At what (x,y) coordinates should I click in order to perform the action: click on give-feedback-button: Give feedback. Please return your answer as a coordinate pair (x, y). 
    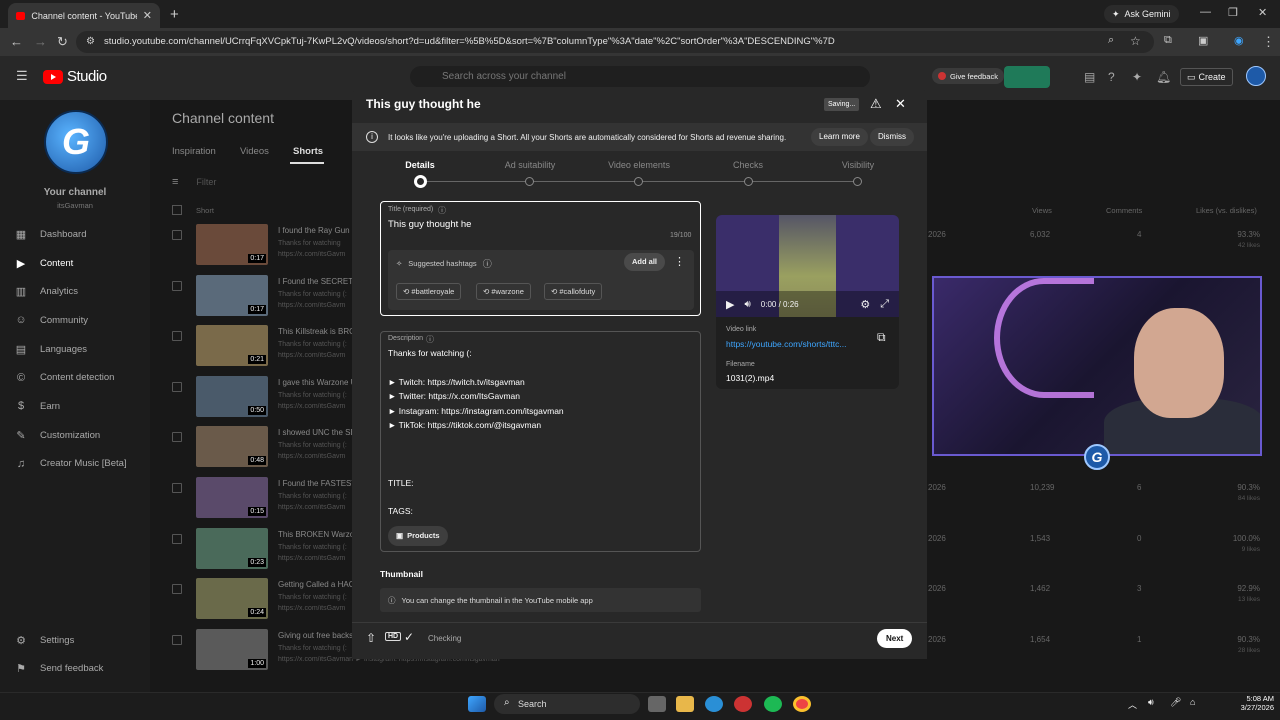
    Looking at the image, I should click on (968, 76).